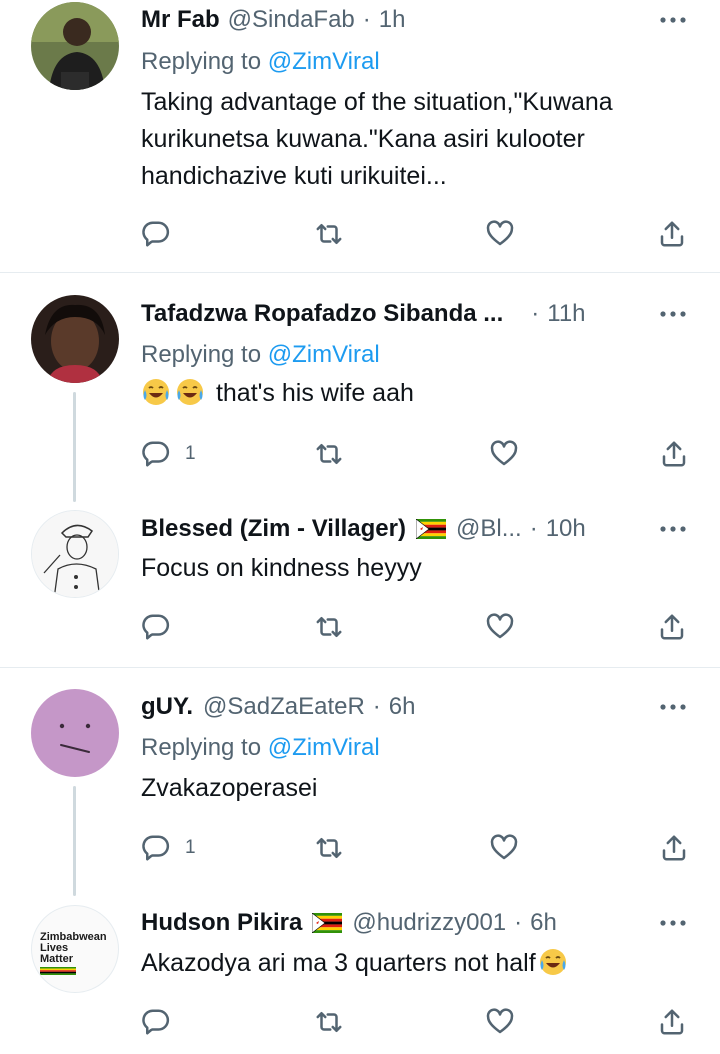 This screenshot has width=720, height=1054. Describe the element at coordinates (566, 529) in the screenshot. I see `timestamp: 10h` at that location.